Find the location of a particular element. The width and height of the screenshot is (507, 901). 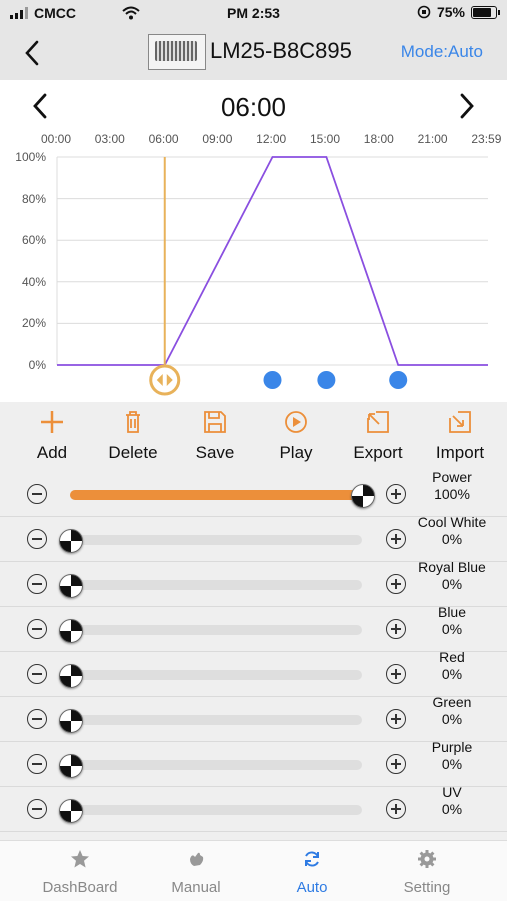

play-button: Play is located at coordinates (296, 436).